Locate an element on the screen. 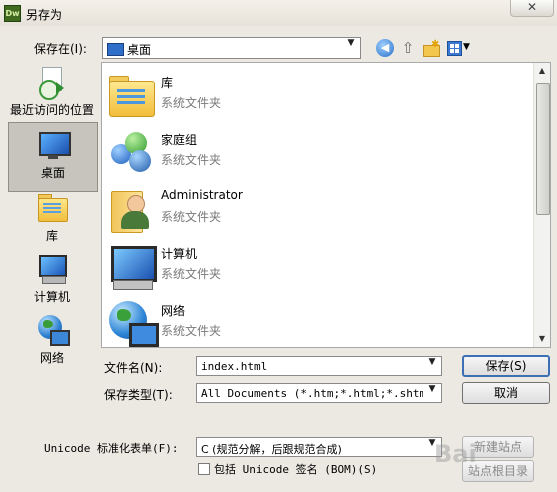 This screenshot has width=557, height=492. bom-checkbox is located at coordinates (204, 469).